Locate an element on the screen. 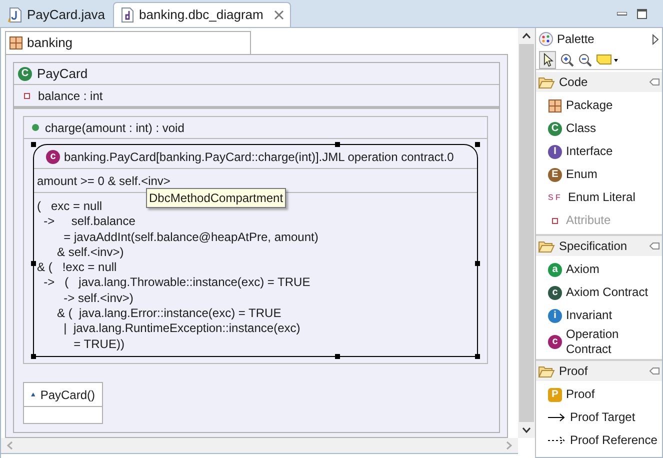 The width and height of the screenshot is (663, 458). private-field-icon is located at coordinates (27, 95).